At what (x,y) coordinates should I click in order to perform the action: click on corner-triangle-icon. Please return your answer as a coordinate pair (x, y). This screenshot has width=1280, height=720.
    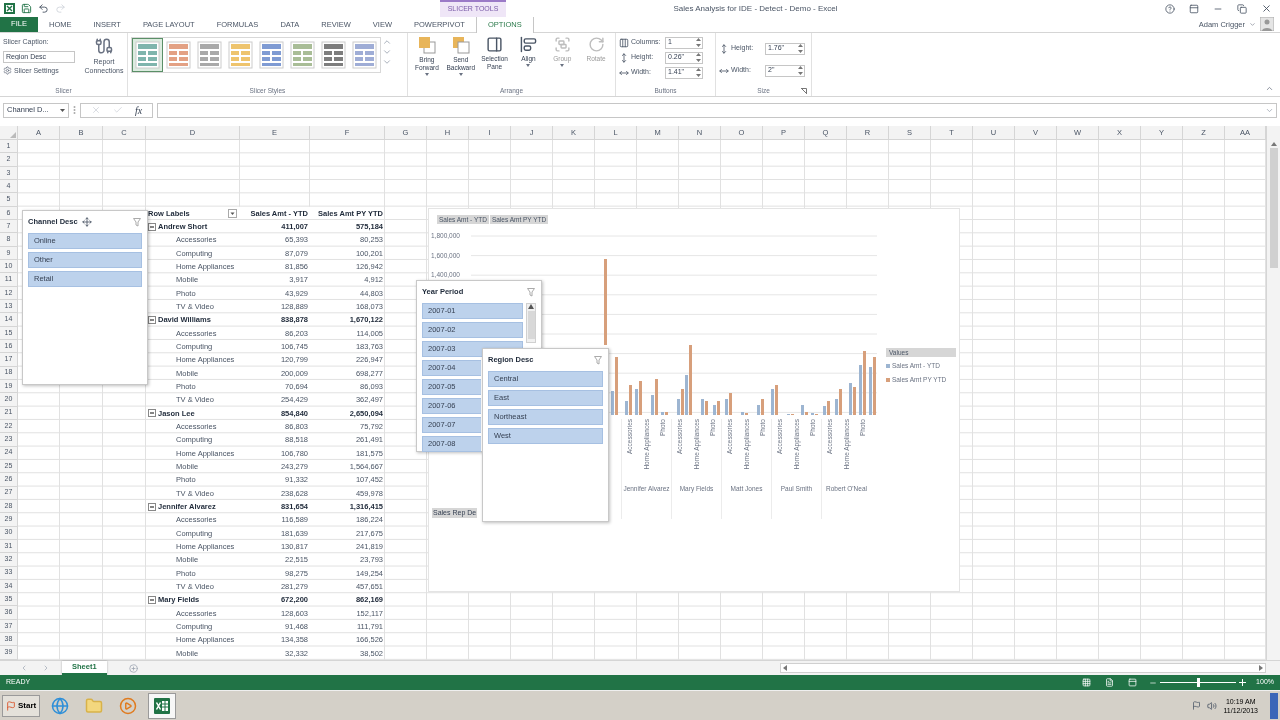
    Looking at the image, I should click on (13, 135).